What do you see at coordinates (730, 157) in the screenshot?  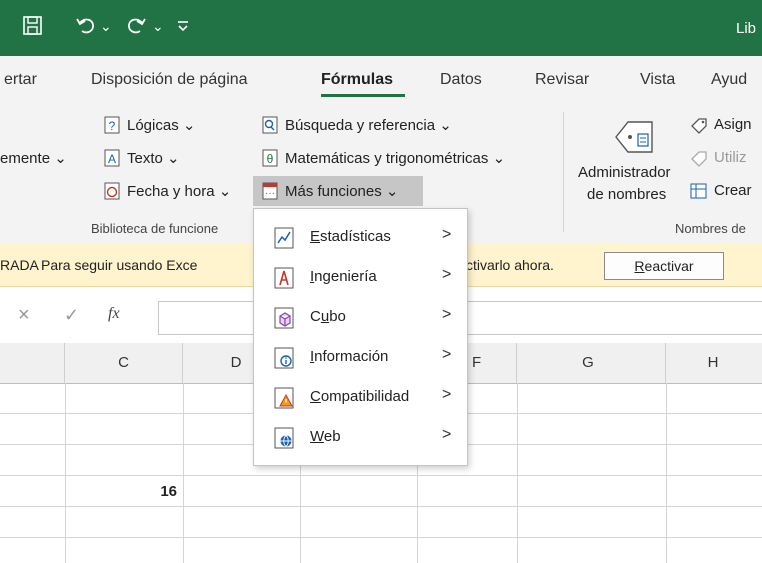 I see `utilizar-formula-button: Utiliz` at bounding box center [730, 157].